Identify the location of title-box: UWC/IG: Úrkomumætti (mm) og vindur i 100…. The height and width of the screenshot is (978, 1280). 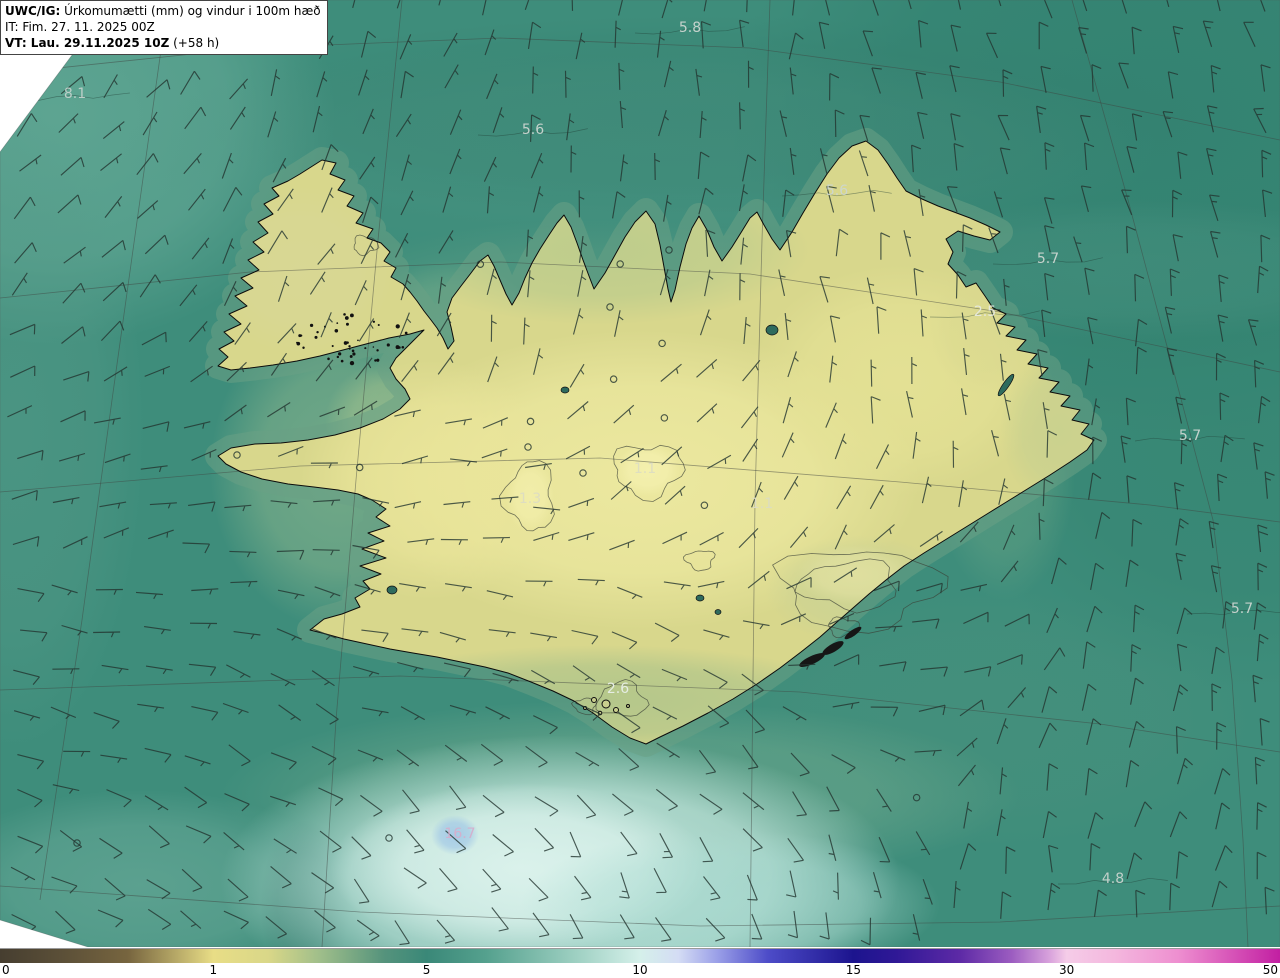
(164, 27).